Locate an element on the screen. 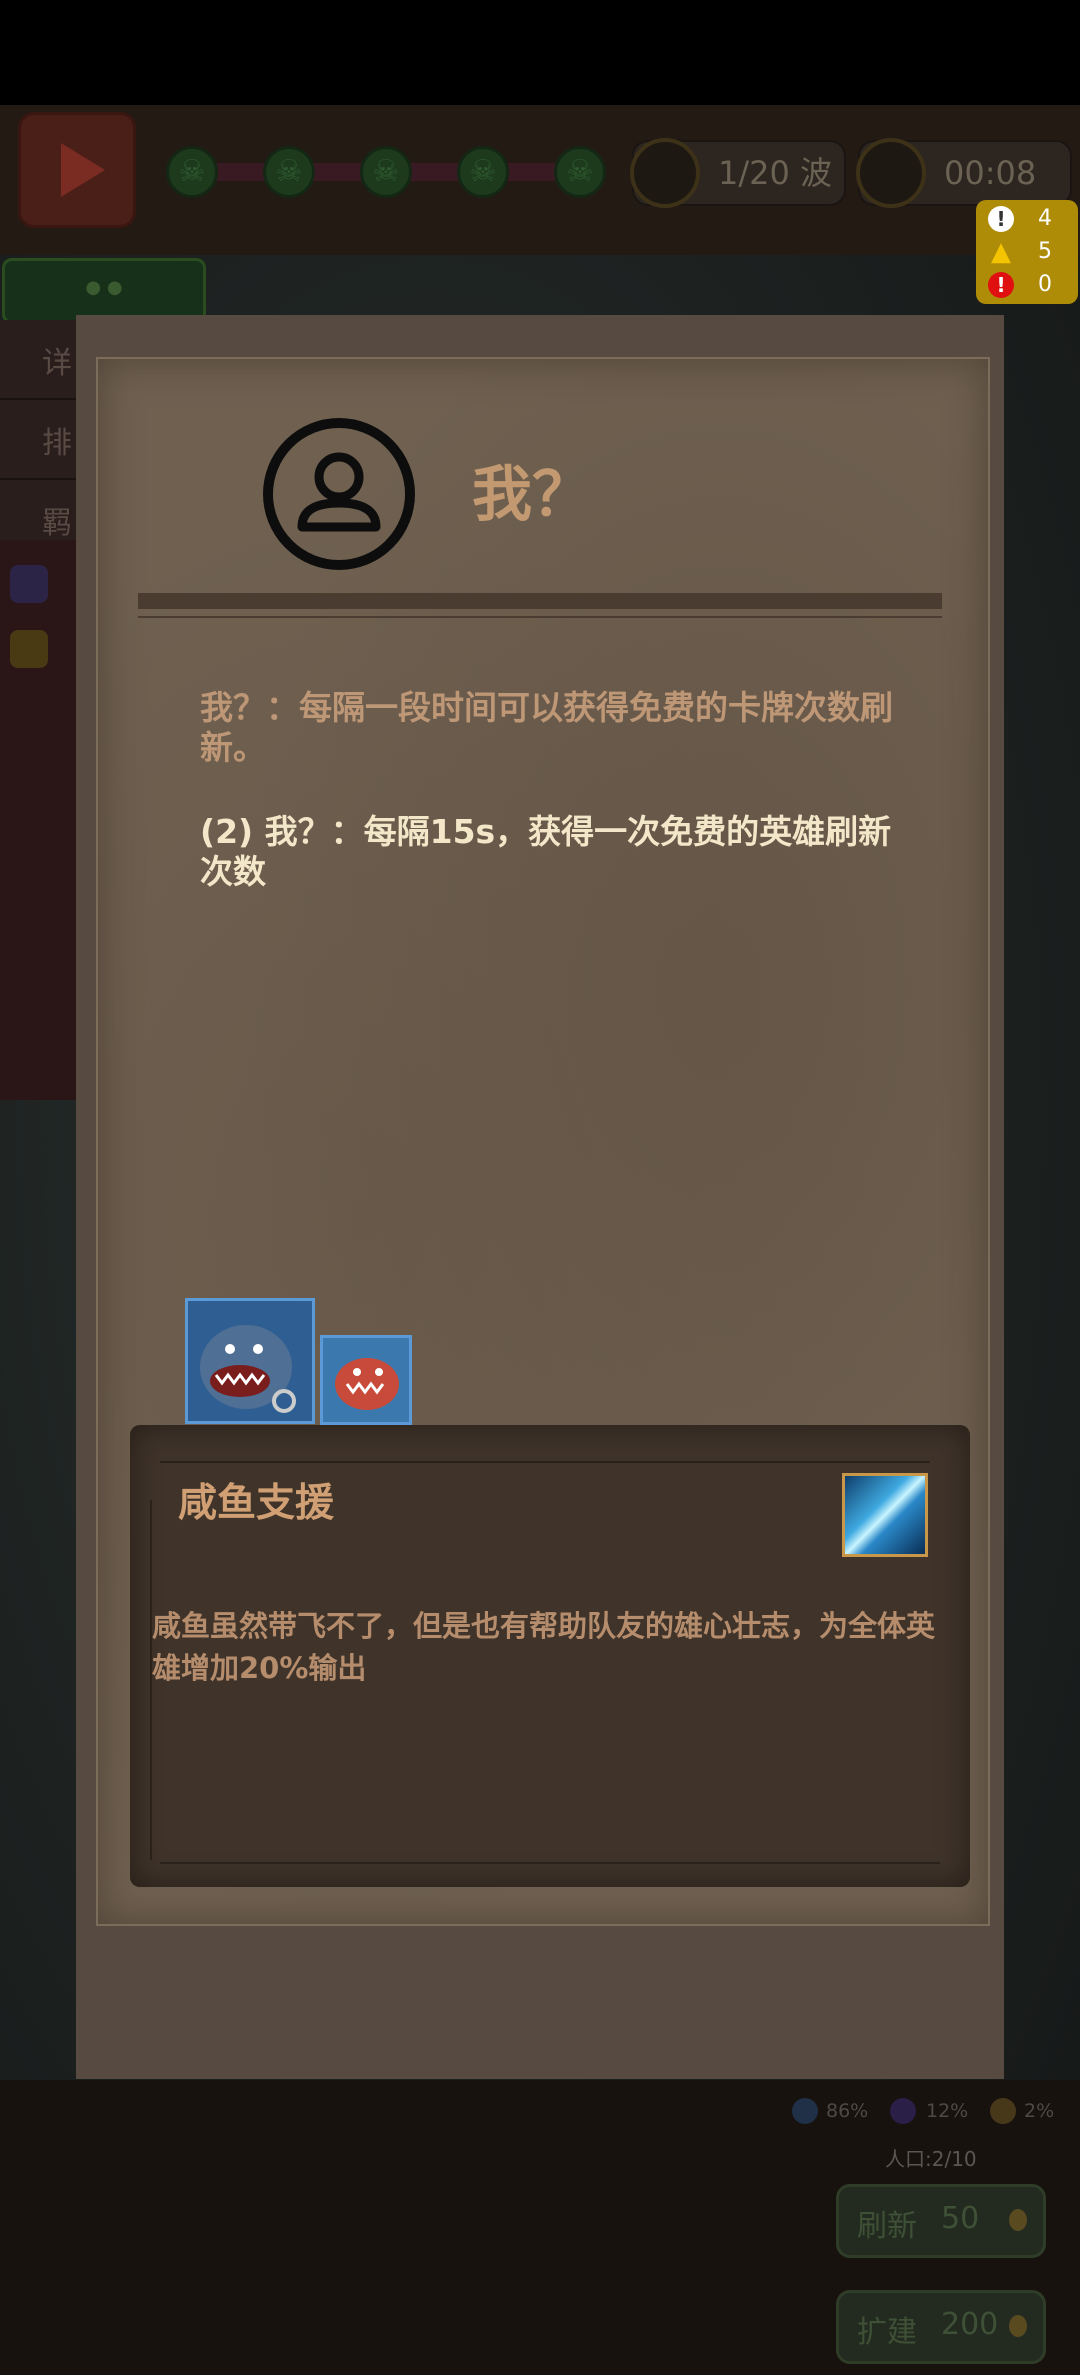 This screenshot has width=1080, height=2375. rarity-percent-purple: 12% is located at coordinates (947, 2111).